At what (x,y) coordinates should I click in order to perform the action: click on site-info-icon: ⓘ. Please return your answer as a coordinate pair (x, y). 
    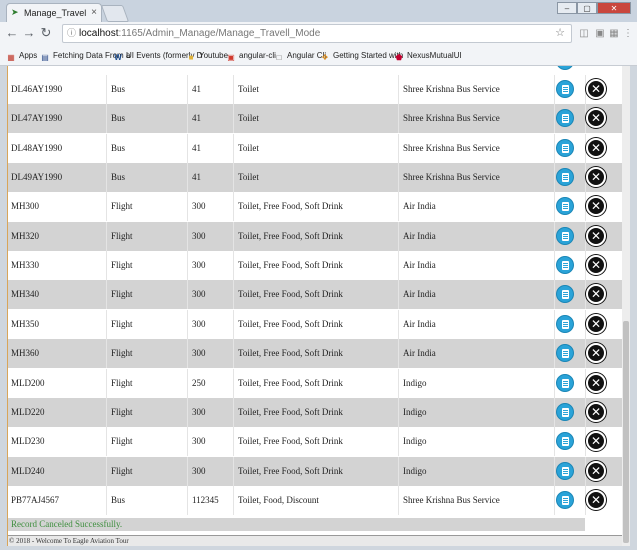
    Looking at the image, I should click on (71, 33).